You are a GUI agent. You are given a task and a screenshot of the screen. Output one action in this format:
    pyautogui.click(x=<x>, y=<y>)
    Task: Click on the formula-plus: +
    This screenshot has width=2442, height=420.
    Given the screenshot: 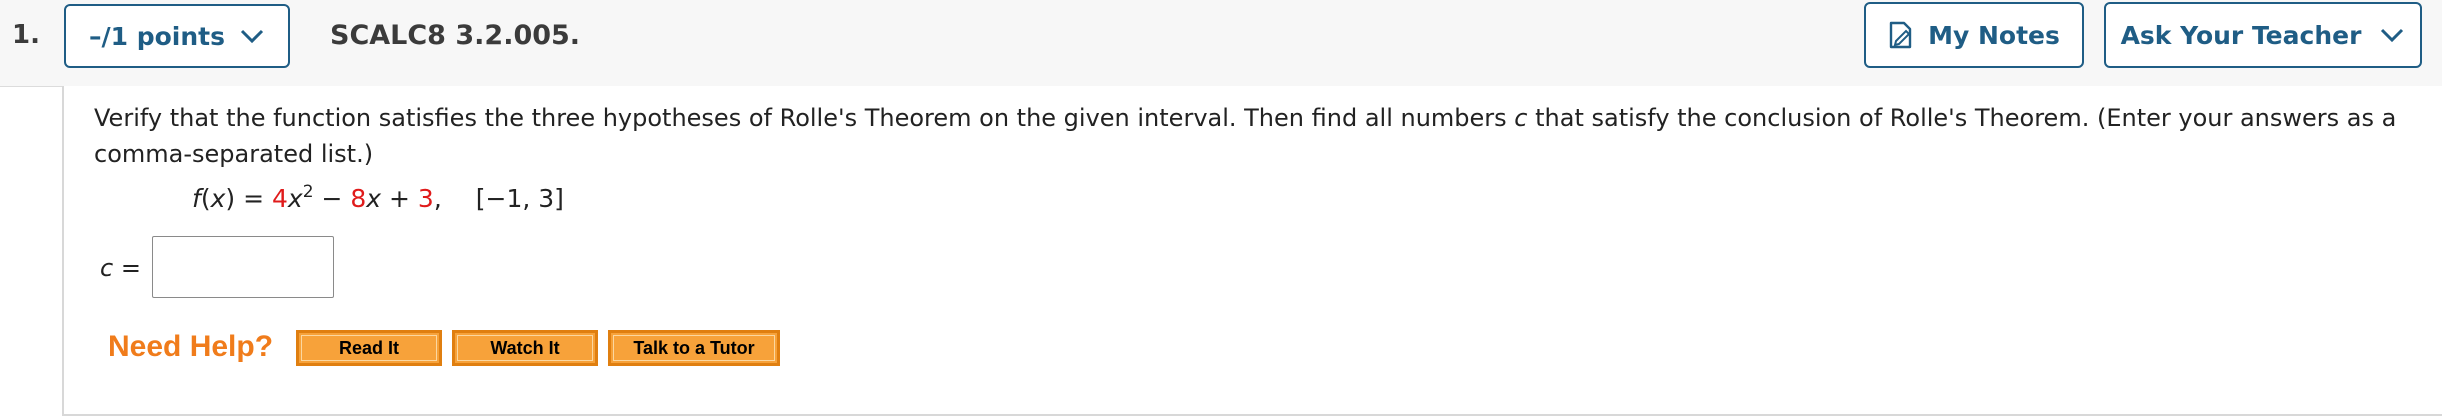 What is the action you would take?
    pyautogui.click(x=399, y=198)
    